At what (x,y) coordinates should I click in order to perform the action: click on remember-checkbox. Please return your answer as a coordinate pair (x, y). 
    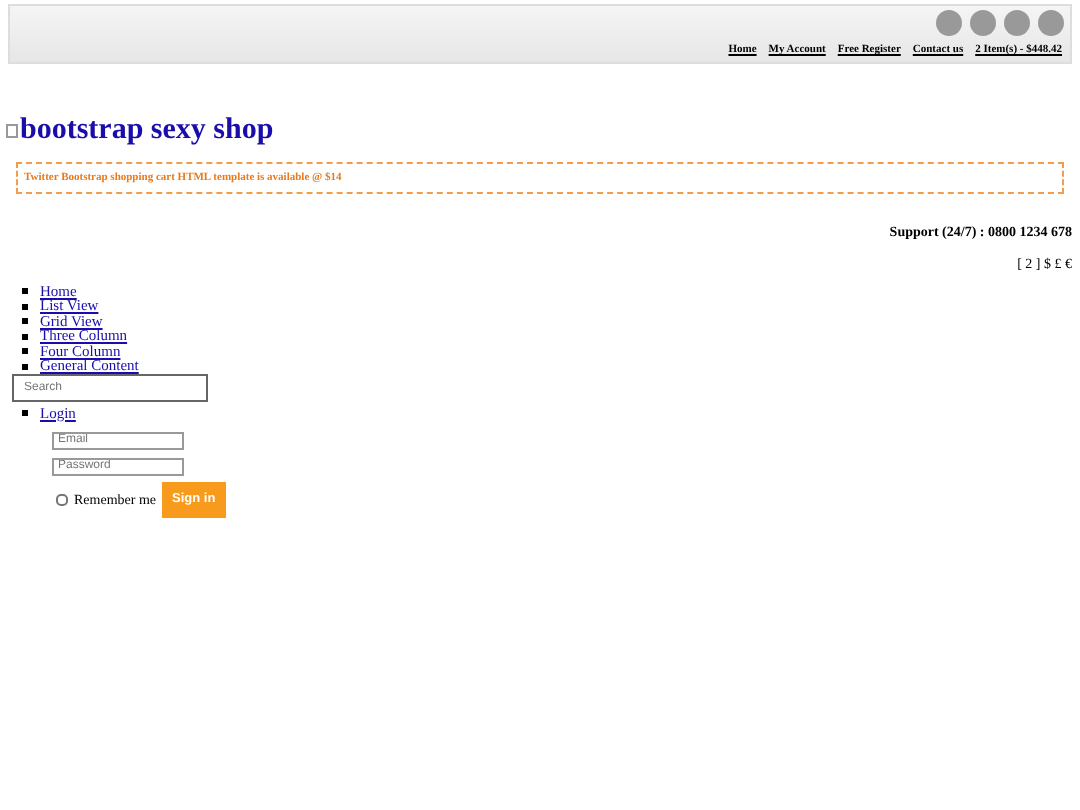
    Looking at the image, I should click on (62, 500).